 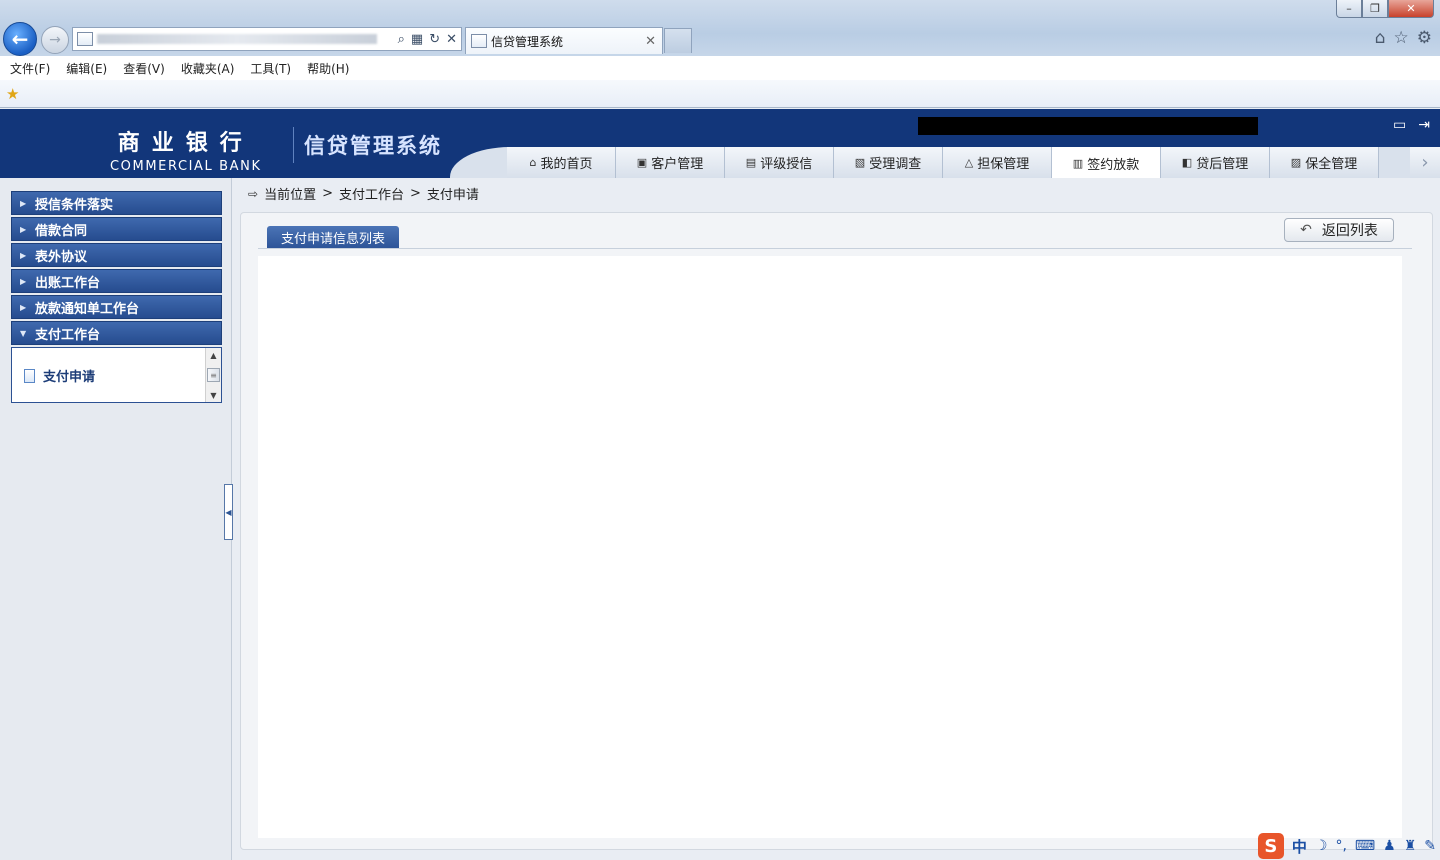 What do you see at coordinates (650, 41) in the screenshot?
I see `tab-close-icon: ✕` at bounding box center [650, 41].